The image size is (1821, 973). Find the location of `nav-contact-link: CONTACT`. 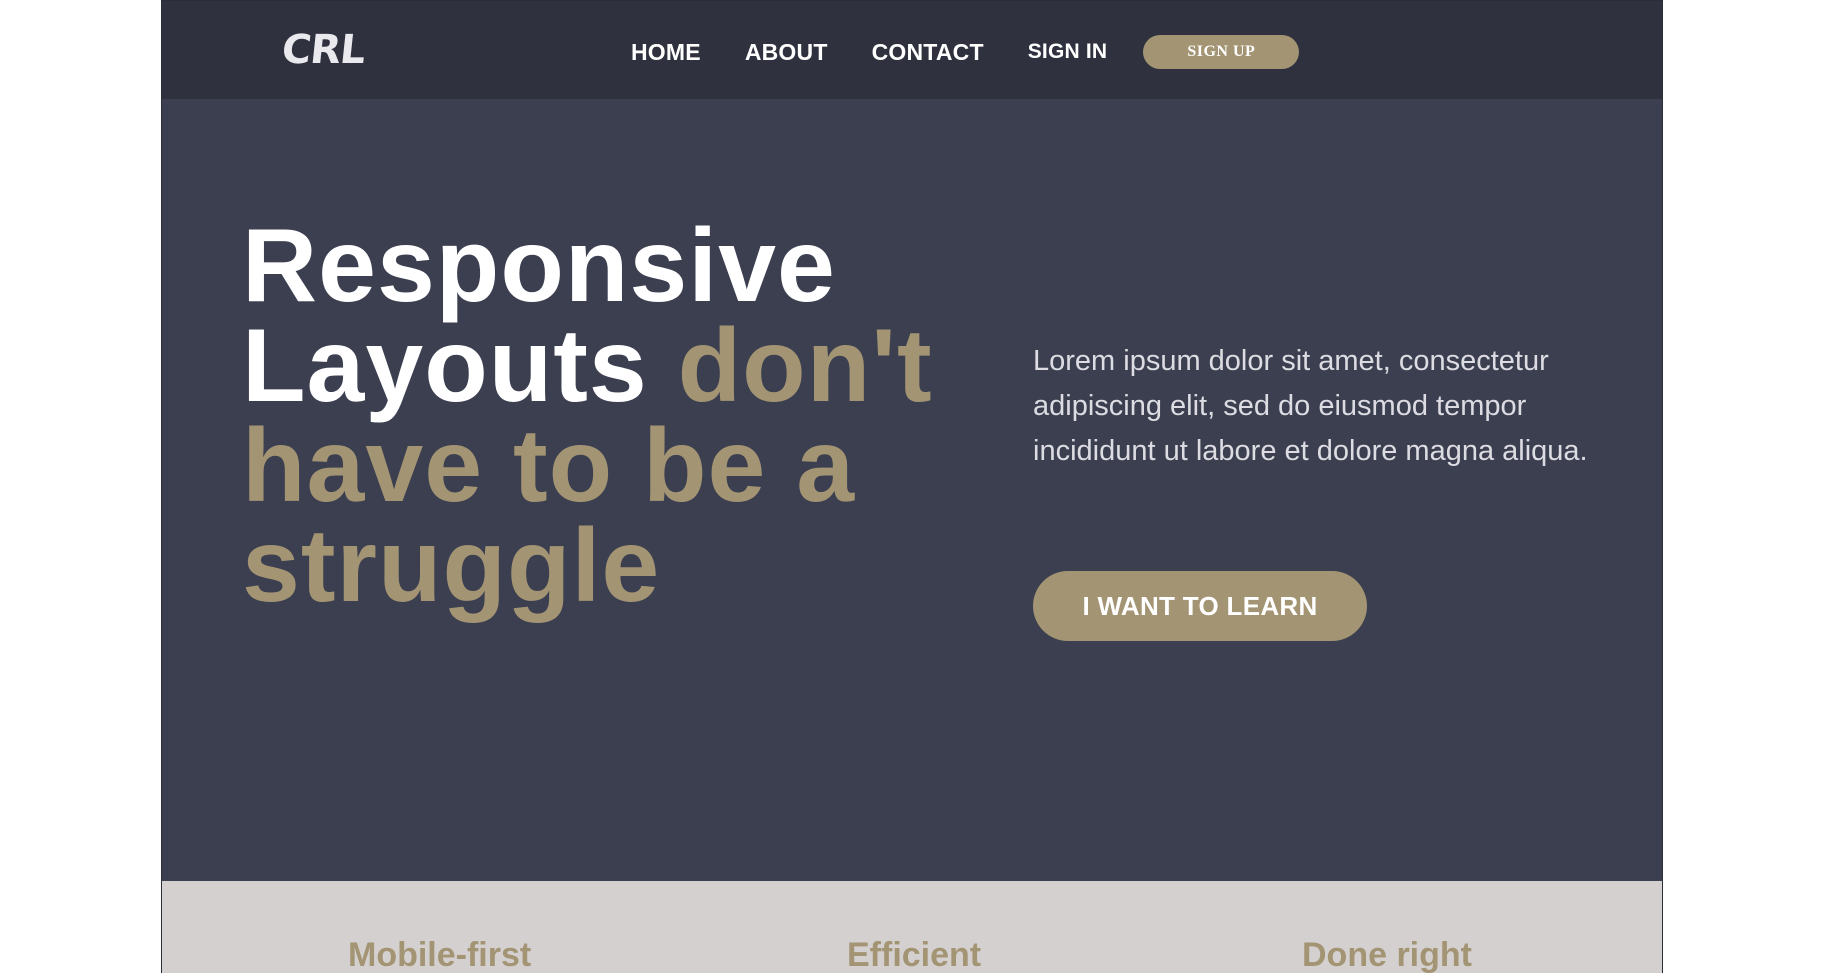

nav-contact-link: CONTACT is located at coordinates (928, 52).